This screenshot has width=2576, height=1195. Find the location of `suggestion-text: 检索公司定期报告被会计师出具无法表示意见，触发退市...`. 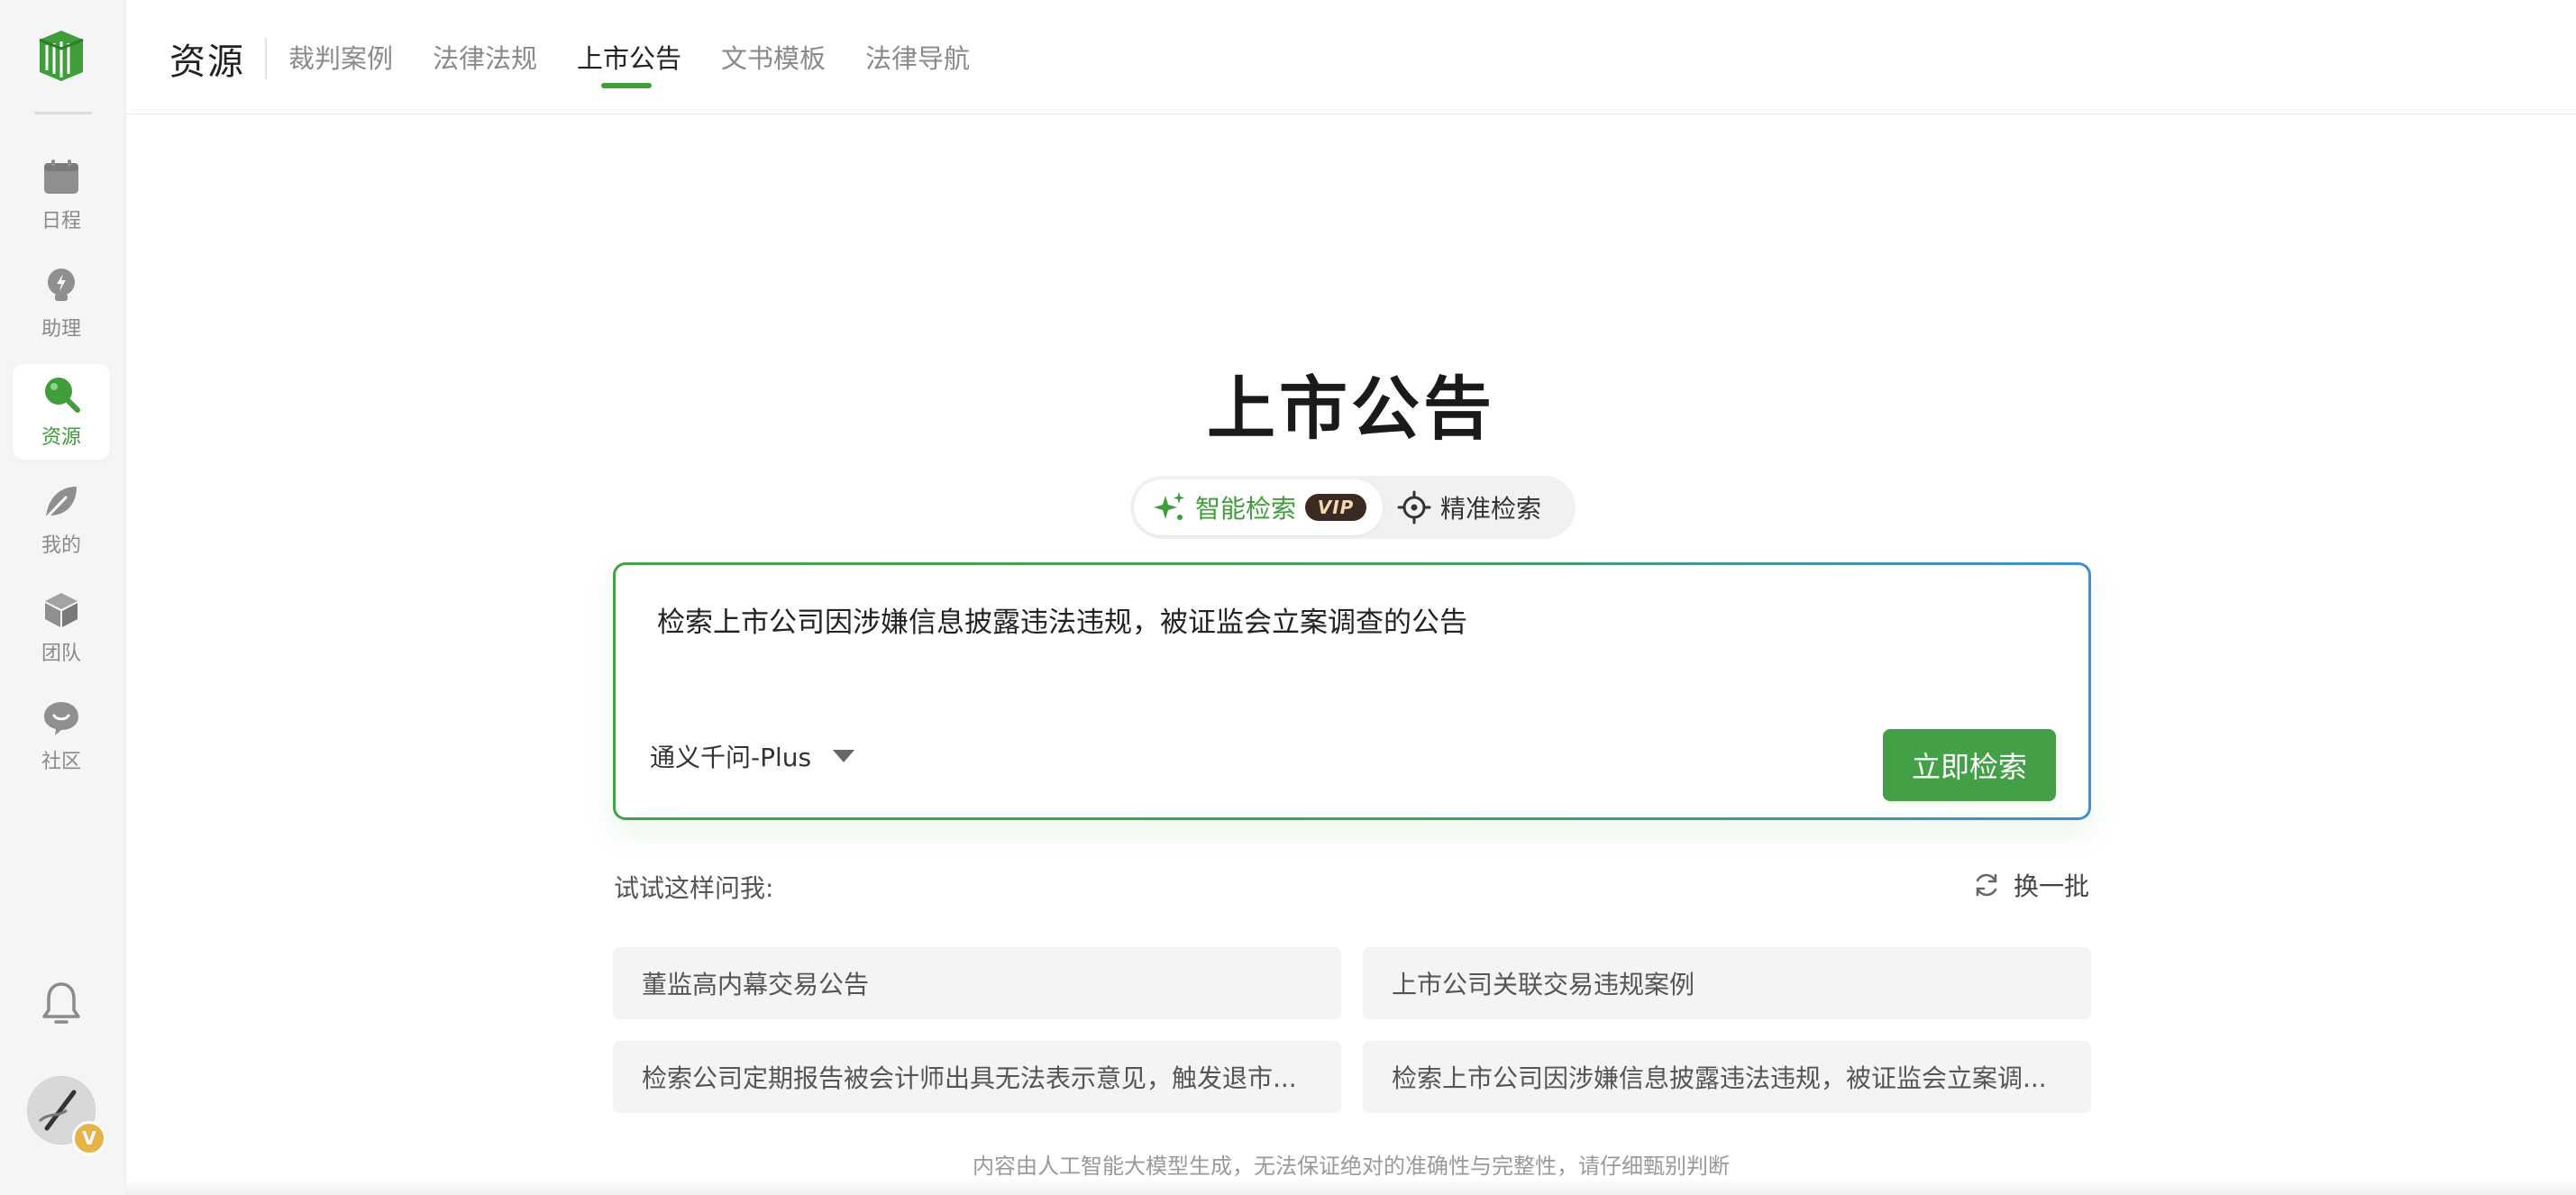

suggestion-text: 检索公司定期报告被会计师出具无法表示意见，触发退市... is located at coordinates (969, 1078).